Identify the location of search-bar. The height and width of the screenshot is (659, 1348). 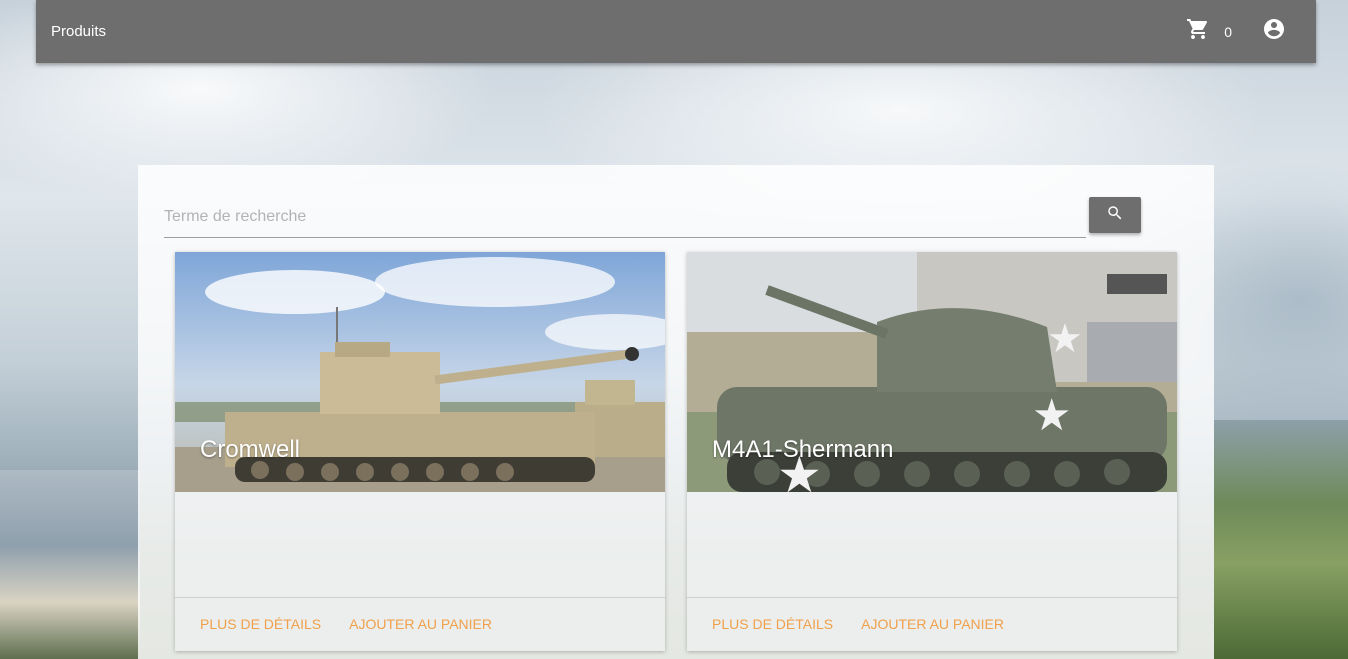
(652, 217).